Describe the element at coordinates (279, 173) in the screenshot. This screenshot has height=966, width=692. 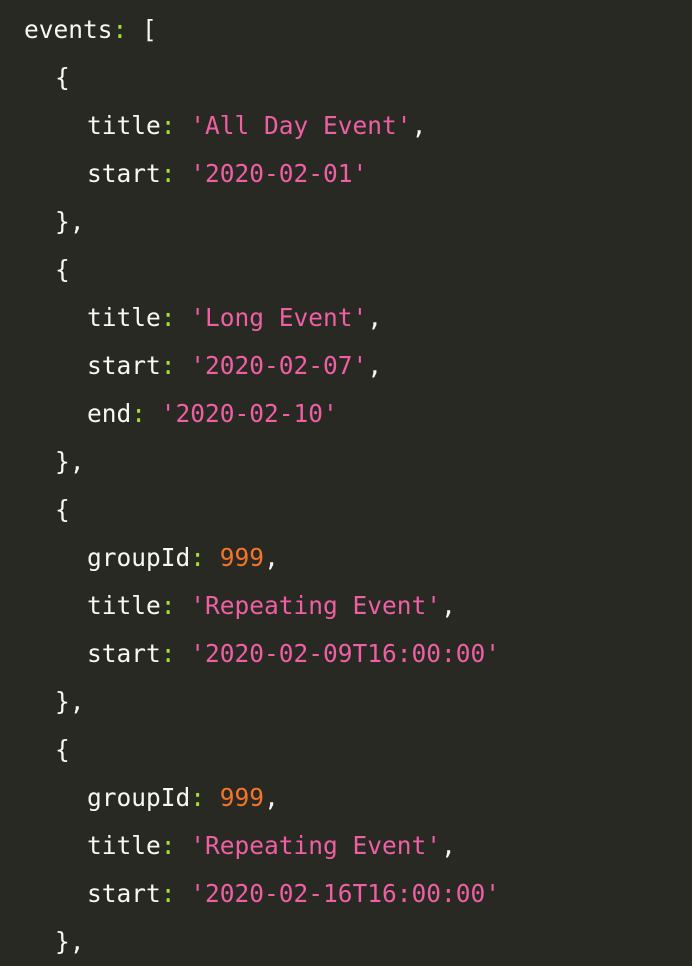
I see `code-string: '2020-02-01'` at that location.